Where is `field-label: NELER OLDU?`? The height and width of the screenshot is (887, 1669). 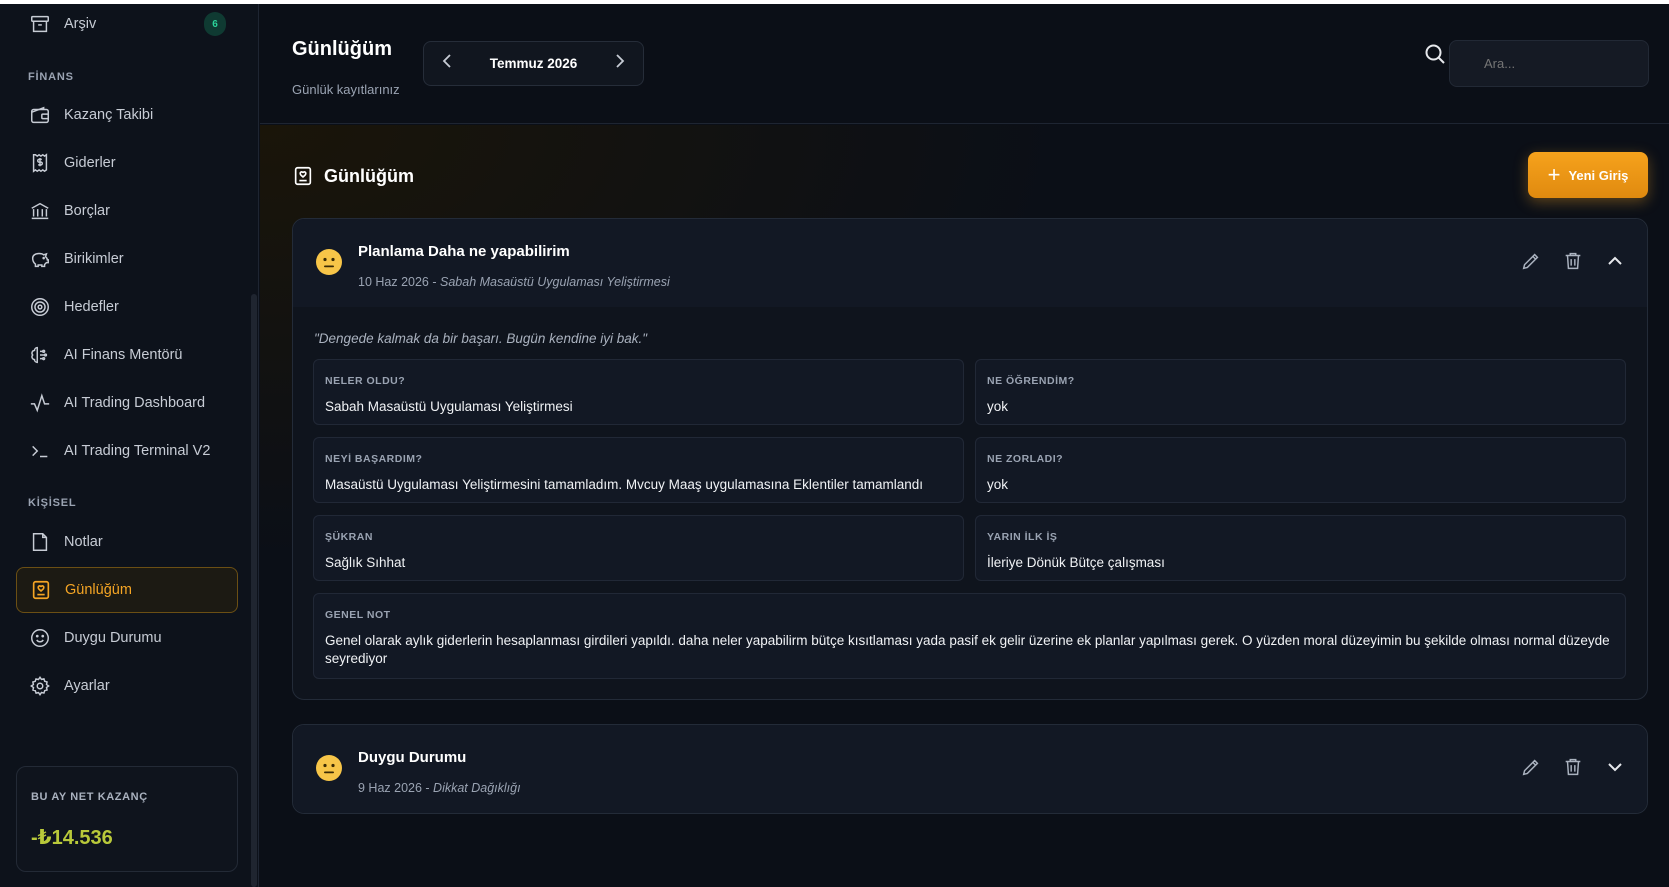
field-label: NELER OLDU? is located at coordinates (365, 381).